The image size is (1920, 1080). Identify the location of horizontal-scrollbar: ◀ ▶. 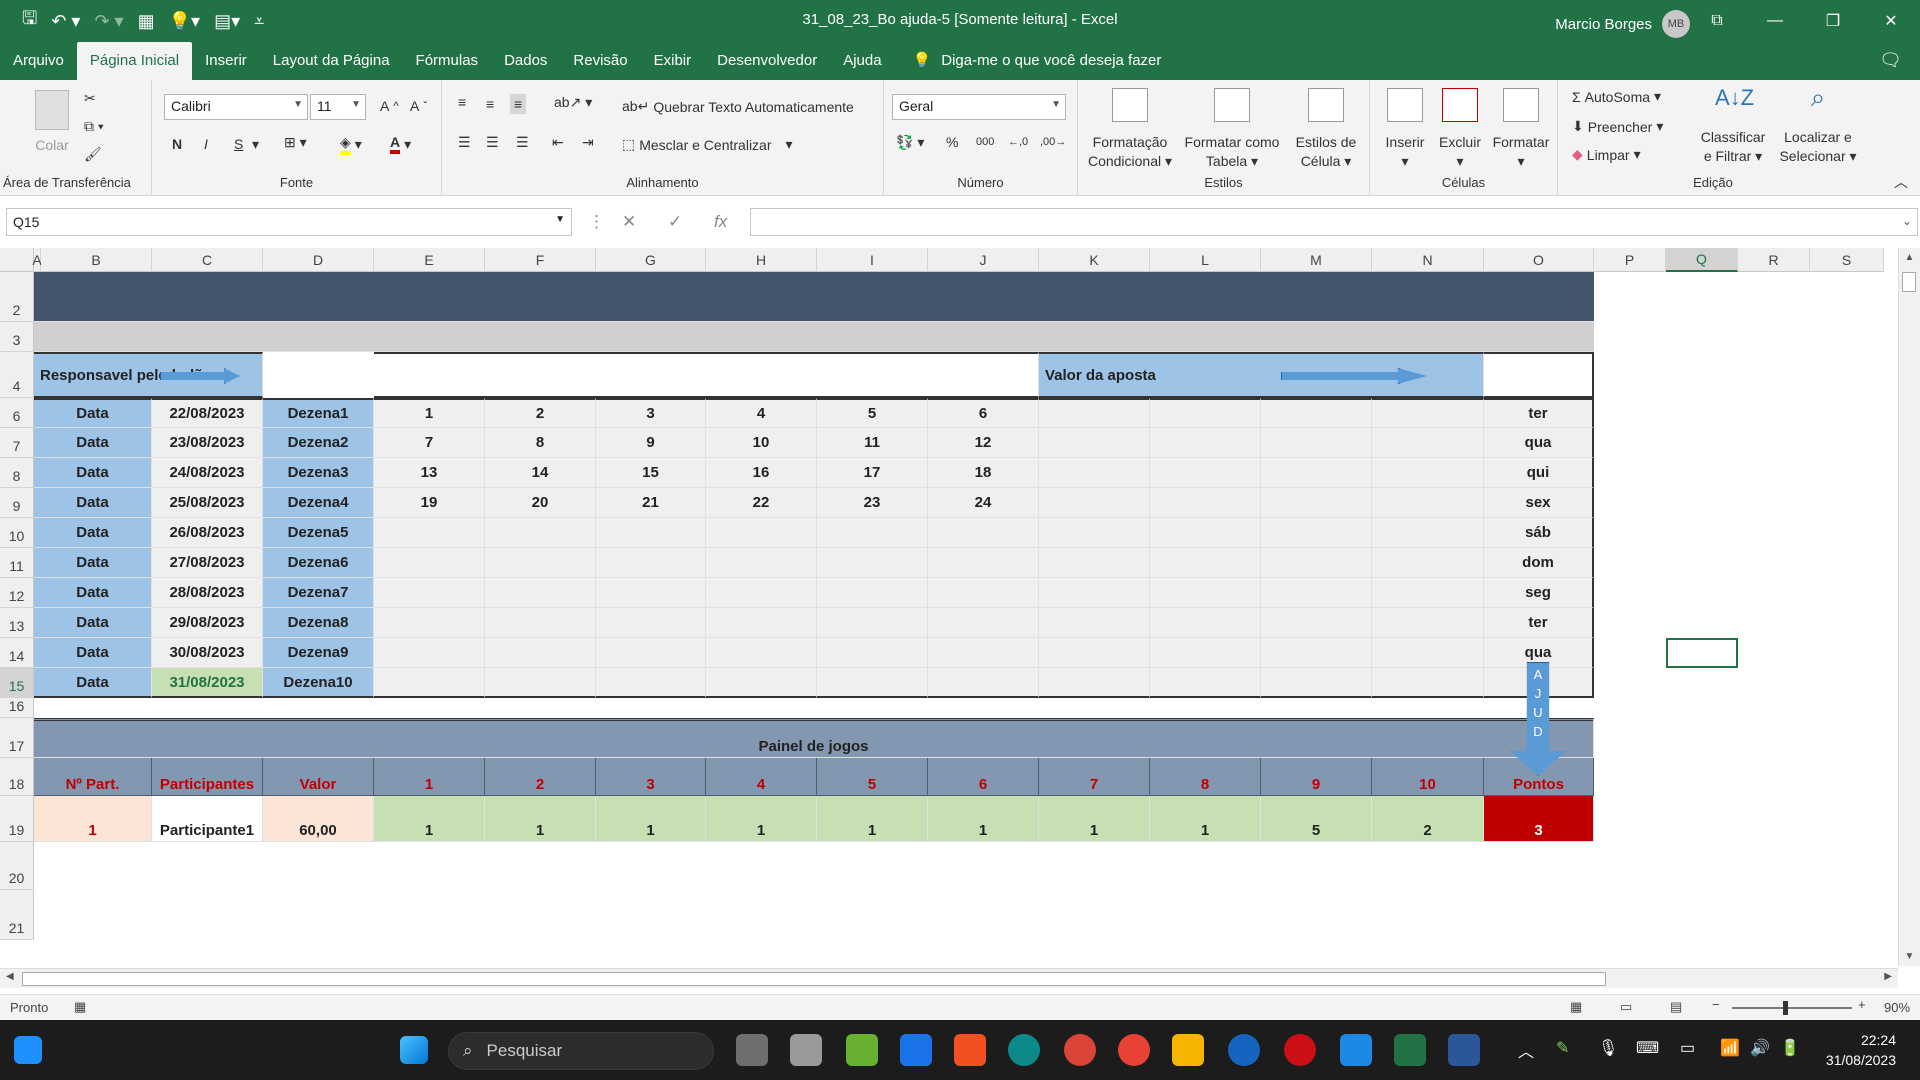
(949, 978).